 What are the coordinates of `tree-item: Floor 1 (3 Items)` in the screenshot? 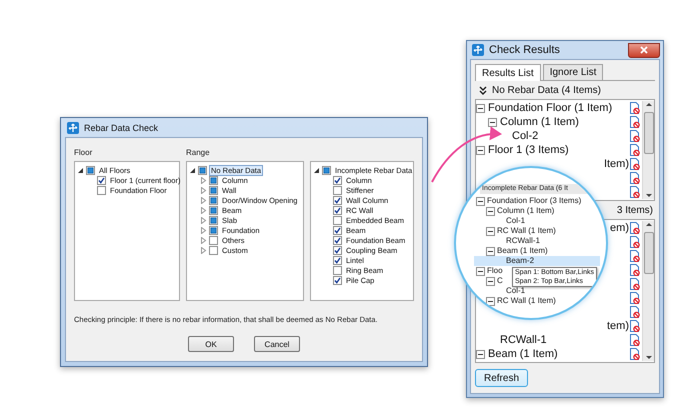 It's located at (528, 150).